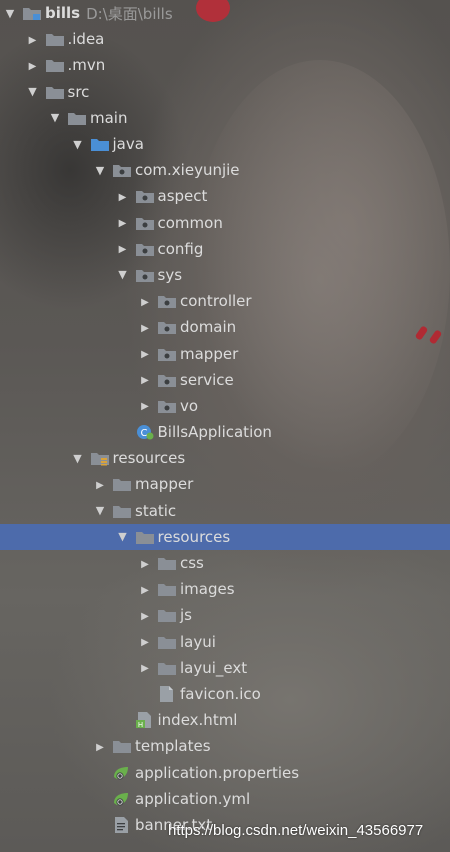 Image resolution: width=450 pixels, height=852 pixels. I want to click on tree-item-application-properties: application.properties, so click(225, 772).